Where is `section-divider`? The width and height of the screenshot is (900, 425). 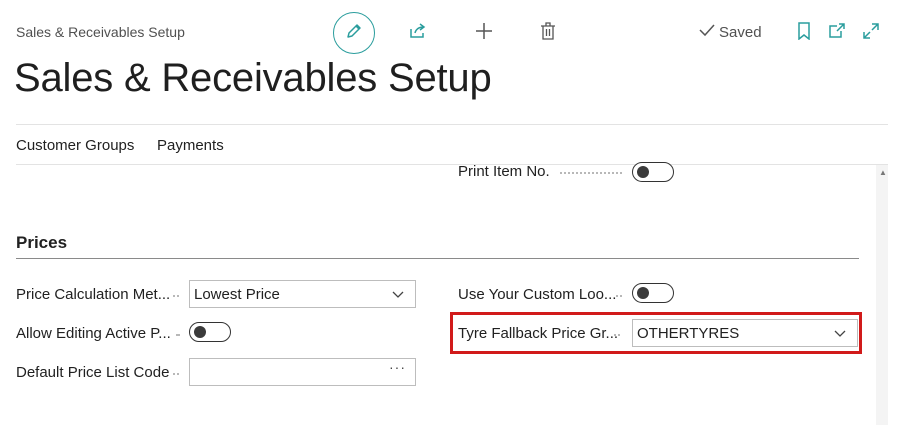 section-divider is located at coordinates (437, 258).